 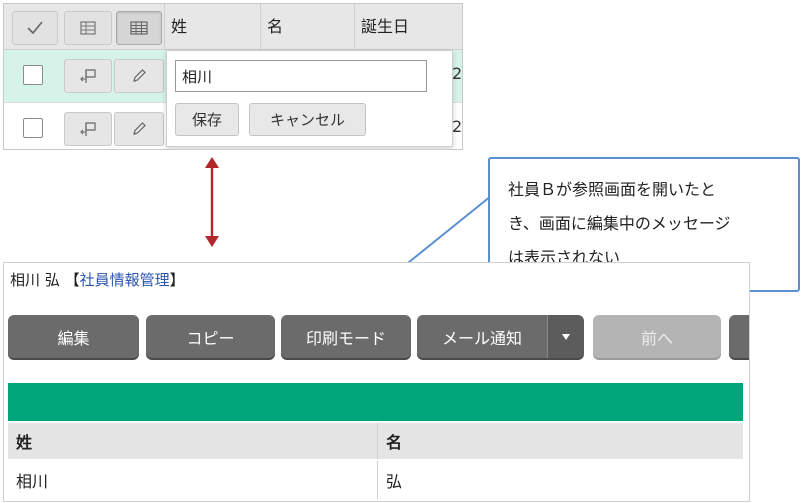 What do you see at coordinates (24, 442) in the screenshot?
I see `header-last-name: 姓` at bounding box center [24, 442].